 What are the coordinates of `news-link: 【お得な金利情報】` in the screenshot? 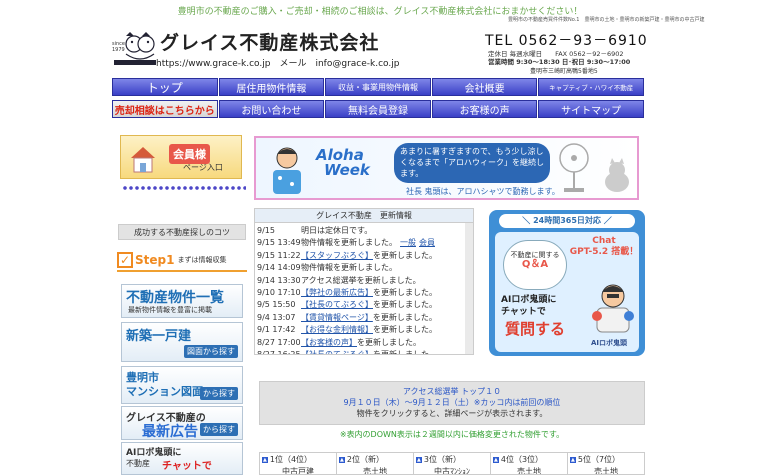 It's located at (337, 329).